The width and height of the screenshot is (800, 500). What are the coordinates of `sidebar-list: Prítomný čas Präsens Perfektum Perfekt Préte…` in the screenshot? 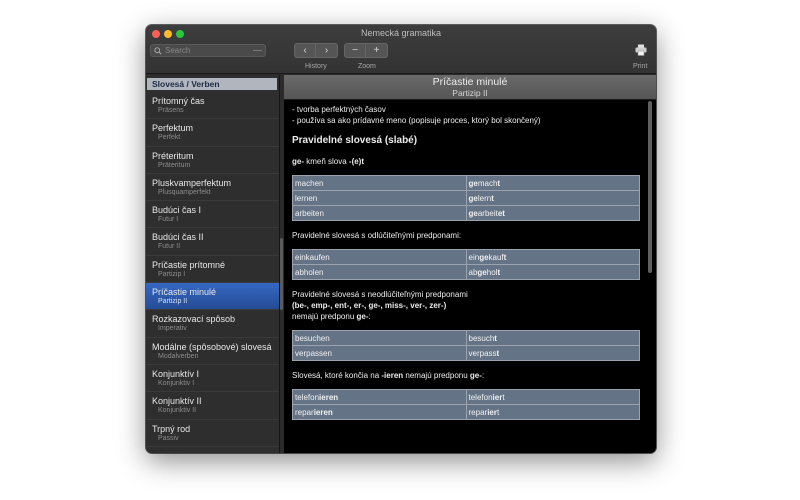 It's located at (212, 269).